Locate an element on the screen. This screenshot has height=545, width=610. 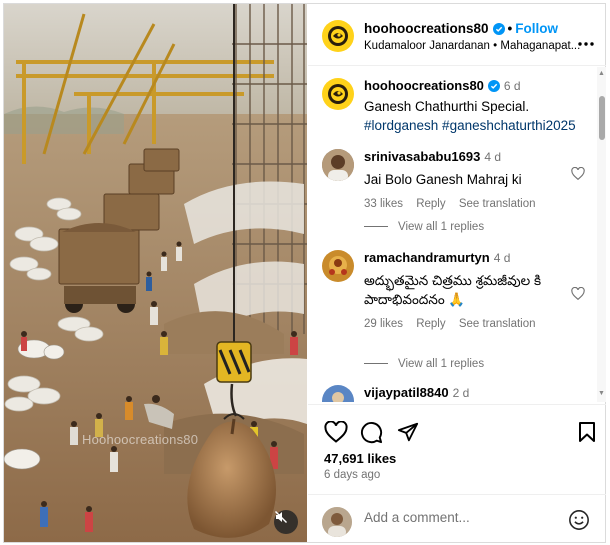
share-button is located at coordinates (408, 433).